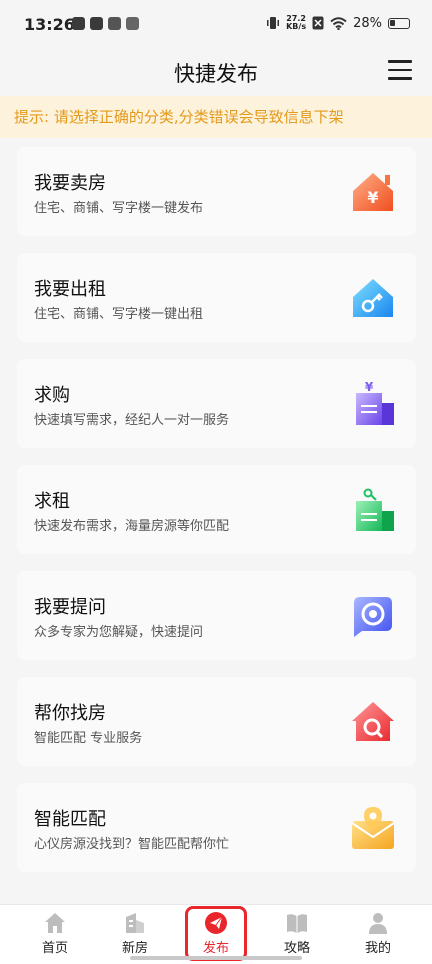 This screenshot has width=432, height=964. What do you see at coordinates (378, 923) in the screenshot?
I see `user-icon` at bounding box center [378, 923].